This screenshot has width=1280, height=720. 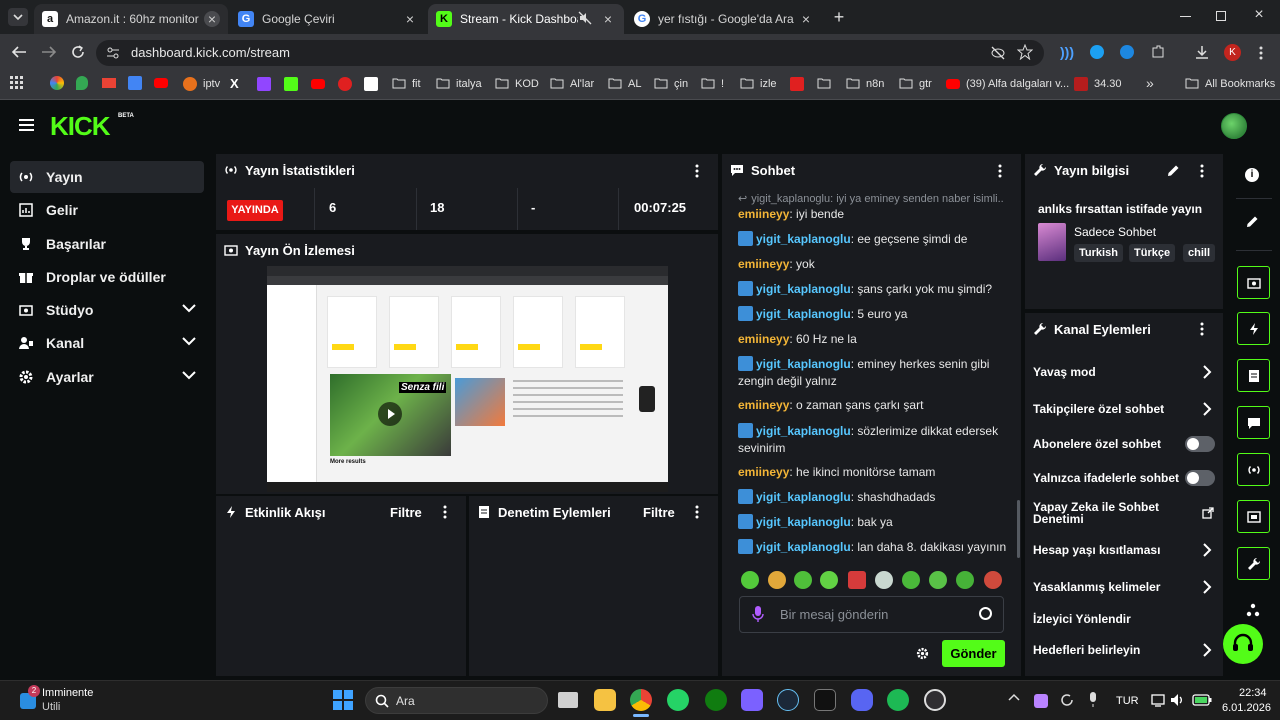 What do you see at coordinates (700, 512) in the screenshot?
I see `moderation-more-icon` at bounding box center [700, 512].